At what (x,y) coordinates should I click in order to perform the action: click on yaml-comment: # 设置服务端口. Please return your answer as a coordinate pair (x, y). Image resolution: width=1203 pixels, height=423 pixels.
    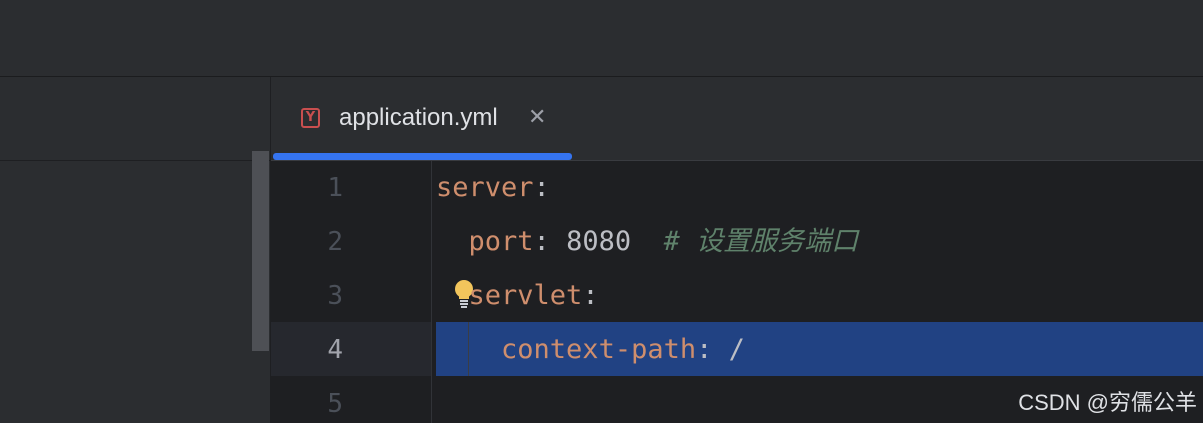
    Looking at the image, I should click on (761, 241).